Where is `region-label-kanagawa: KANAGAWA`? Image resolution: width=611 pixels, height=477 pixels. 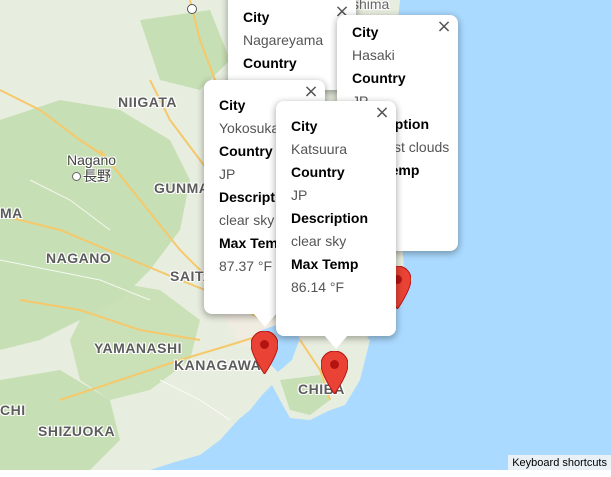 region-label-kanagawa: KANAGAWA is located at coordinates (218, 365).